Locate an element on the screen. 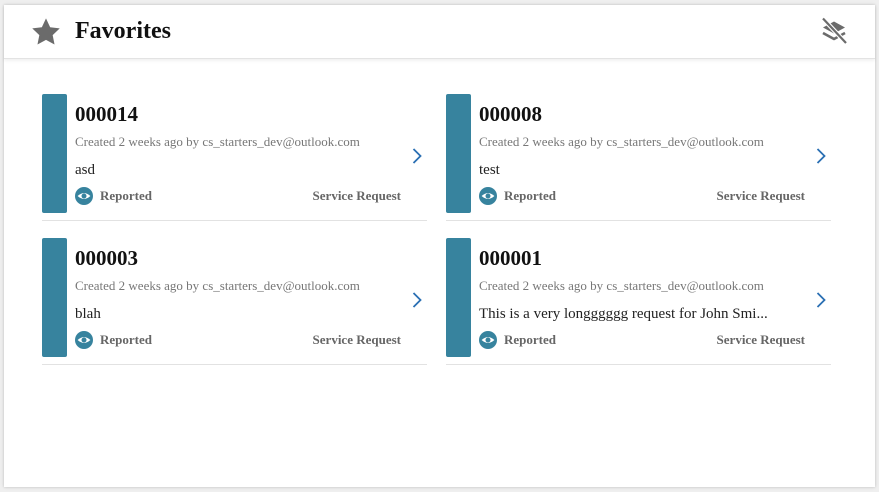  request-number: 000014 is located at coordinates (106, 114).